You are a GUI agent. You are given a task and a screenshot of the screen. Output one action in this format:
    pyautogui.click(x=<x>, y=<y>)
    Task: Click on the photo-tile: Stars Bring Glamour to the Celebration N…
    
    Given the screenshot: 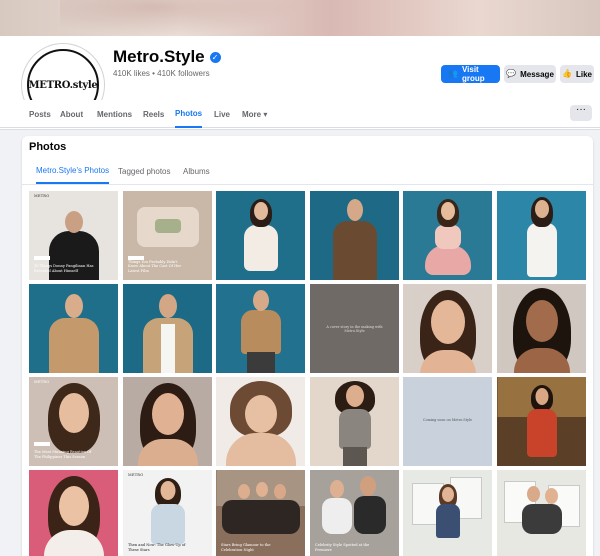 What is the action you would take?
    pyautogui.click(x=260, y=513)
    